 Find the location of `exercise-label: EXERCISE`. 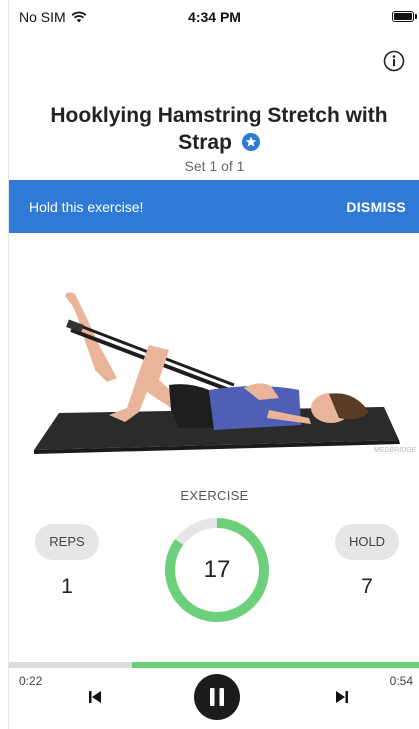

exercise-label: EXERCISE is located at coordinates (214, 495).